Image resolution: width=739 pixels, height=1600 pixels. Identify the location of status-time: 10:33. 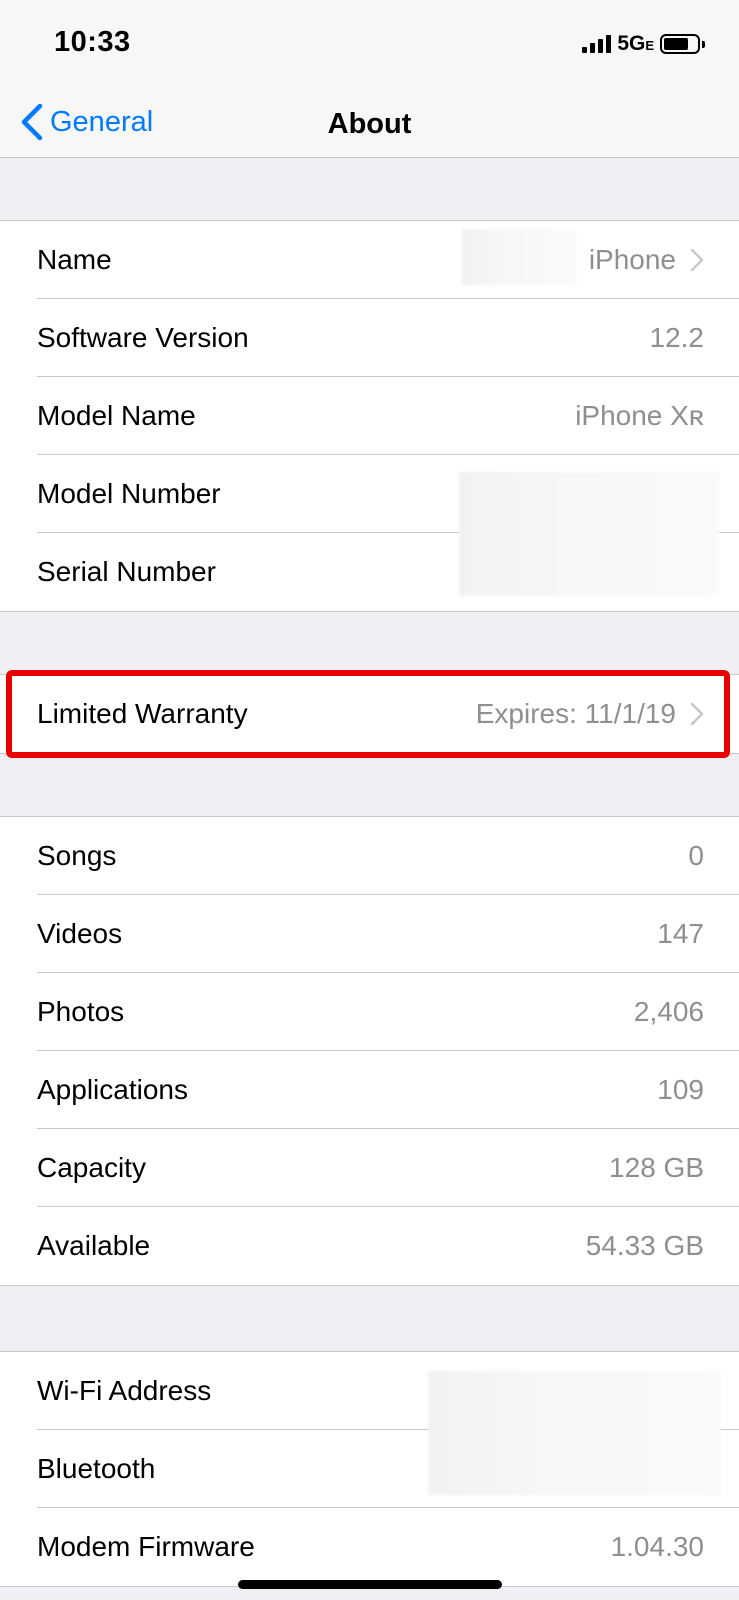
(92, 42).